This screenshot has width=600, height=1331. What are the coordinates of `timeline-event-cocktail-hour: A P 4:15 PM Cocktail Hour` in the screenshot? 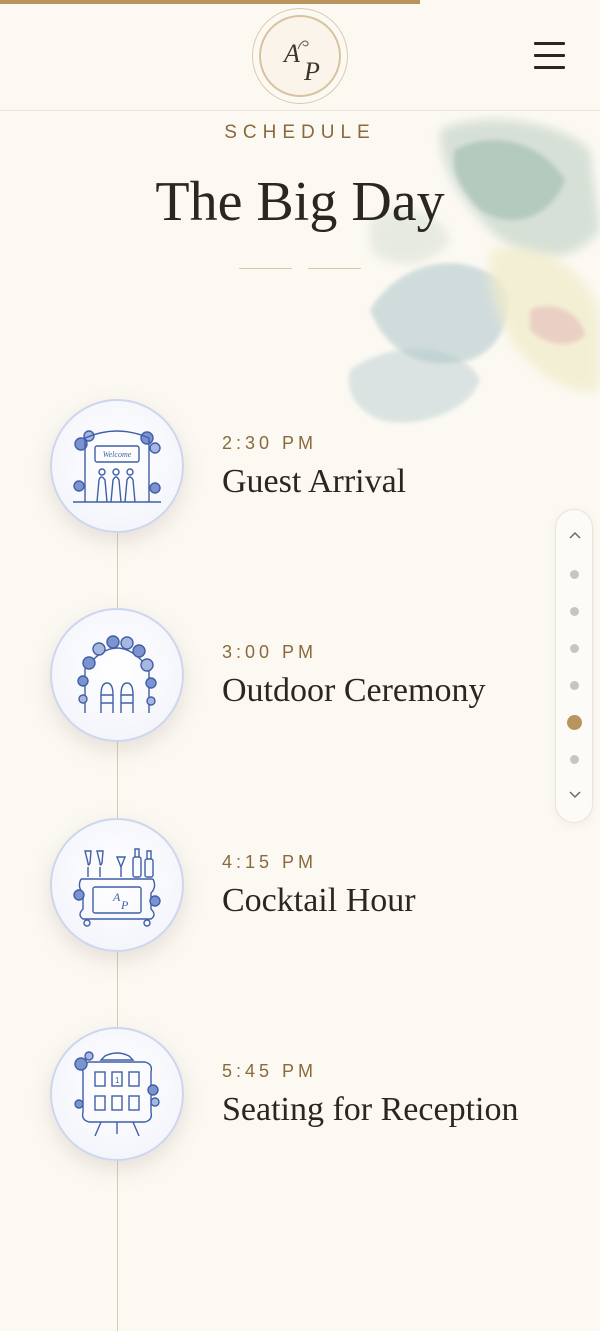 It's located at (300, 888).